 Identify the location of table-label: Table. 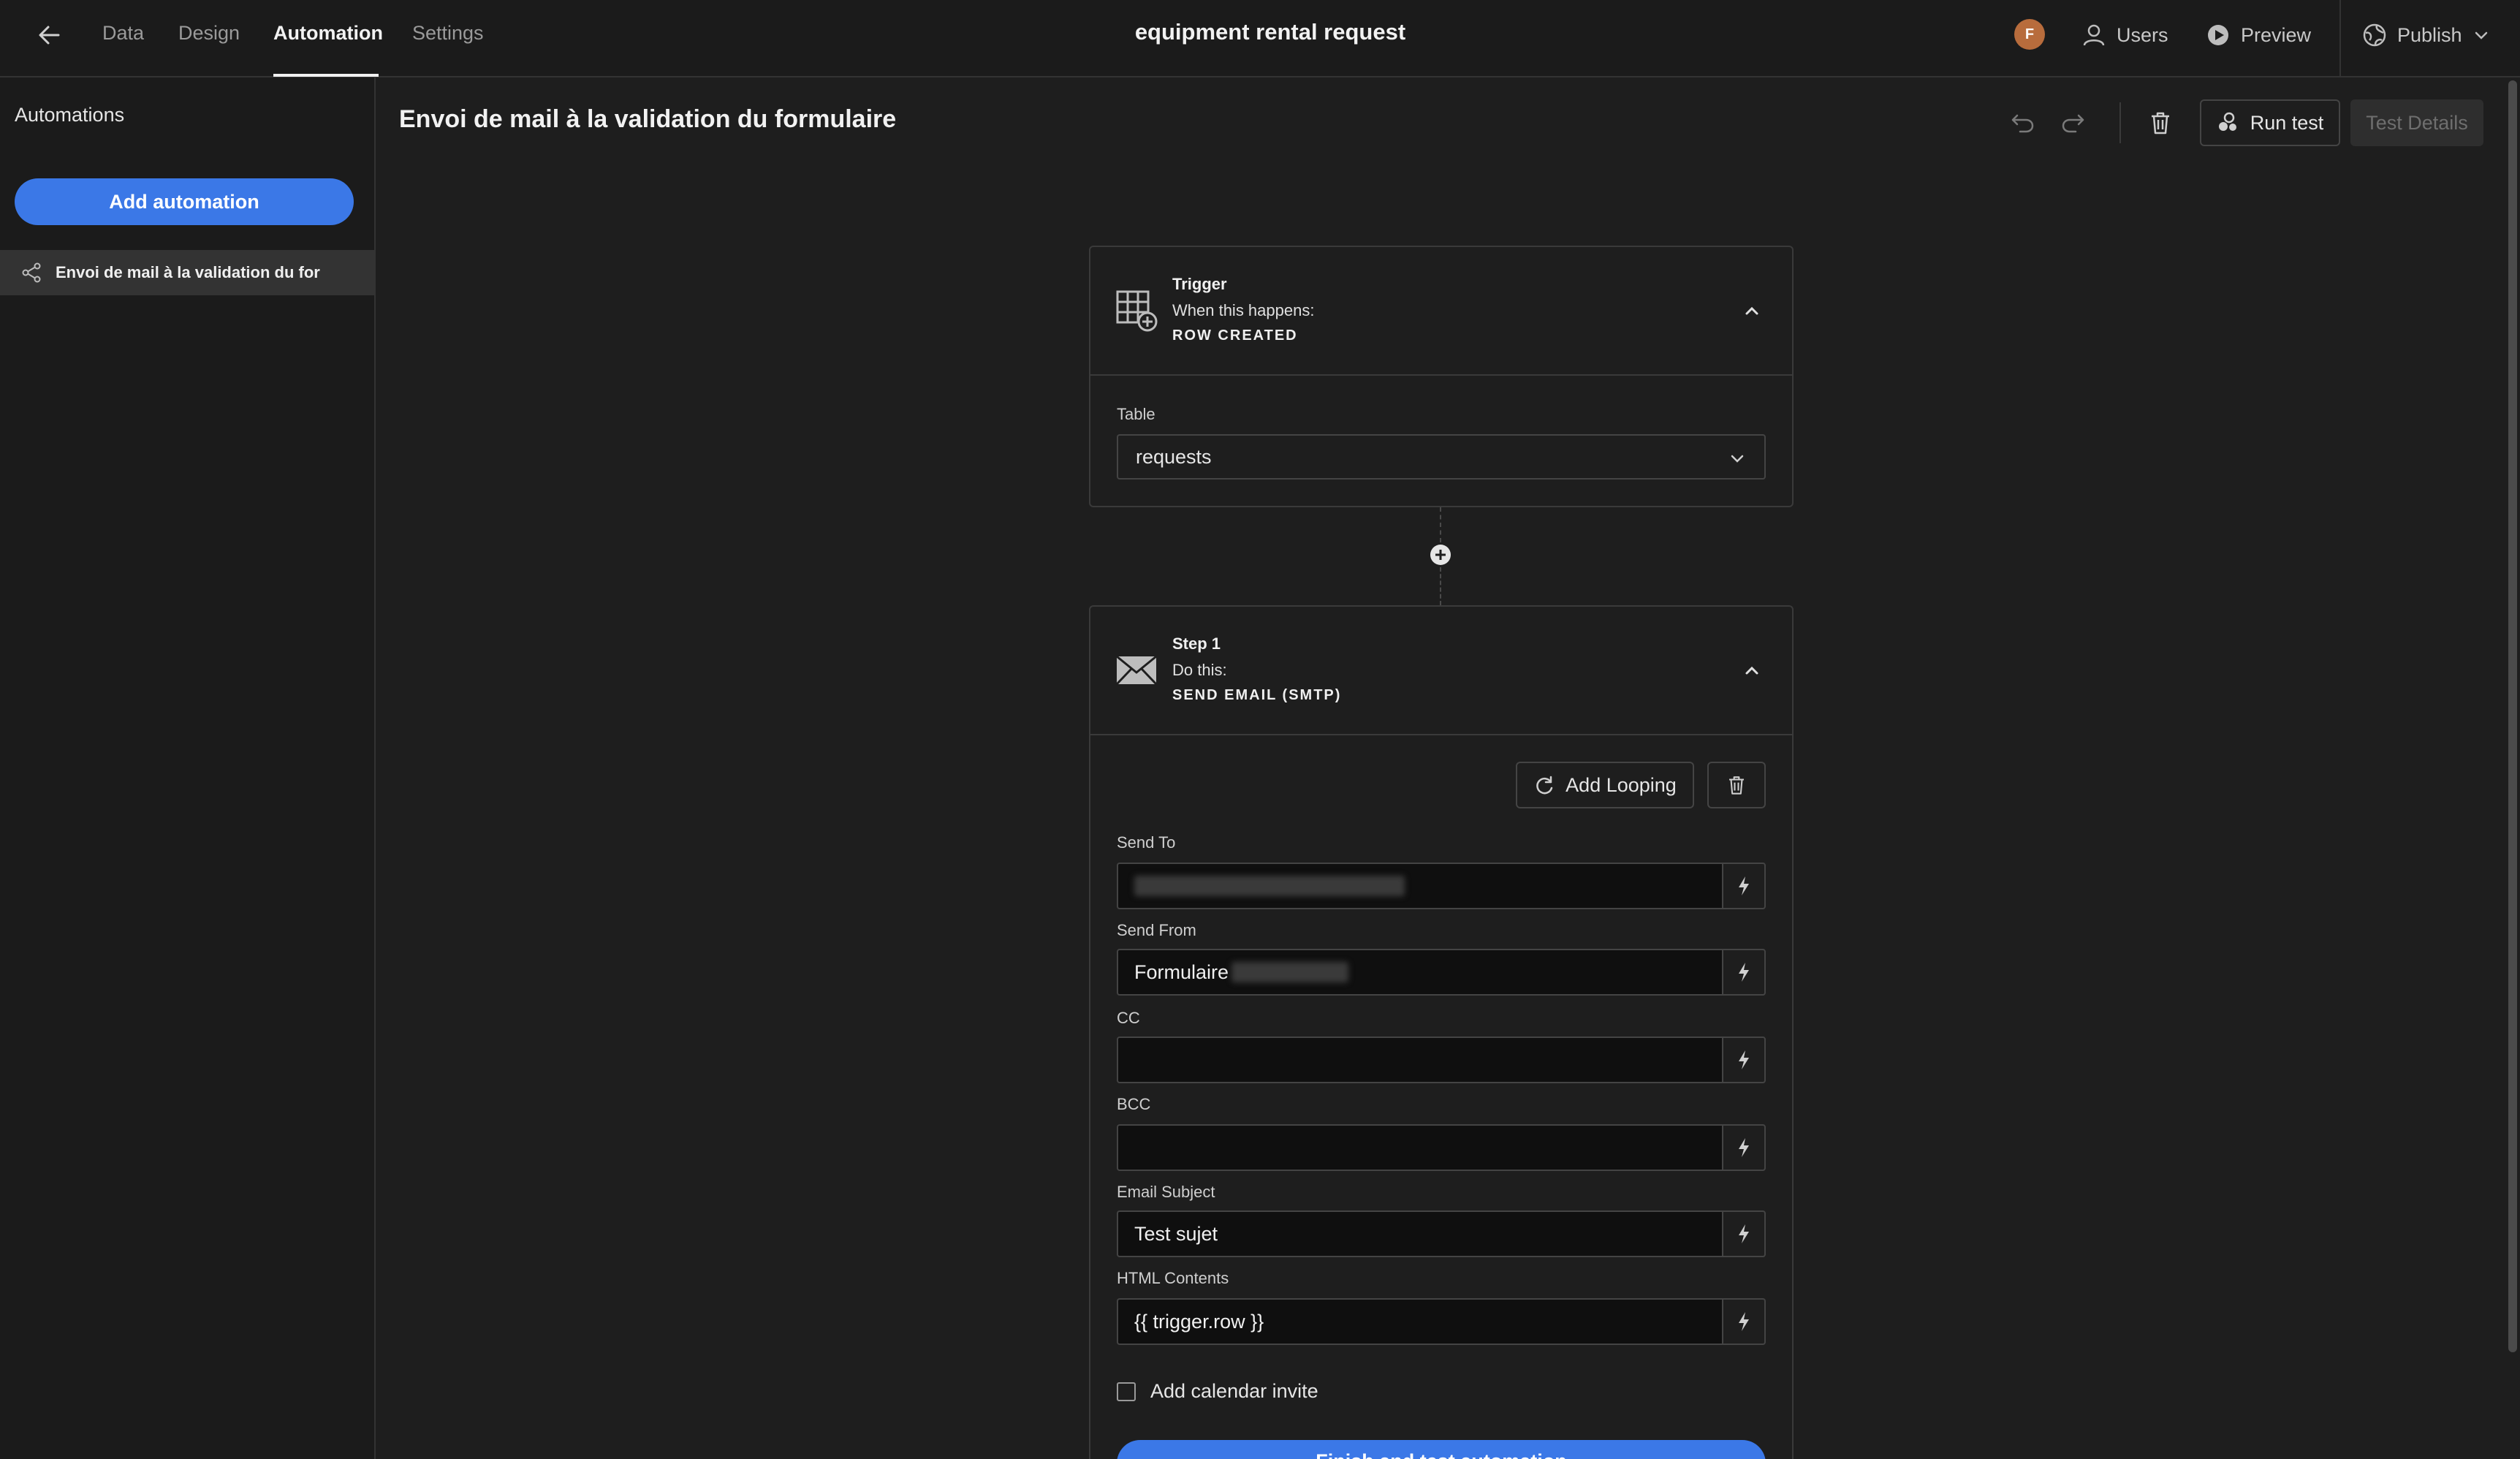
(1136, 414).